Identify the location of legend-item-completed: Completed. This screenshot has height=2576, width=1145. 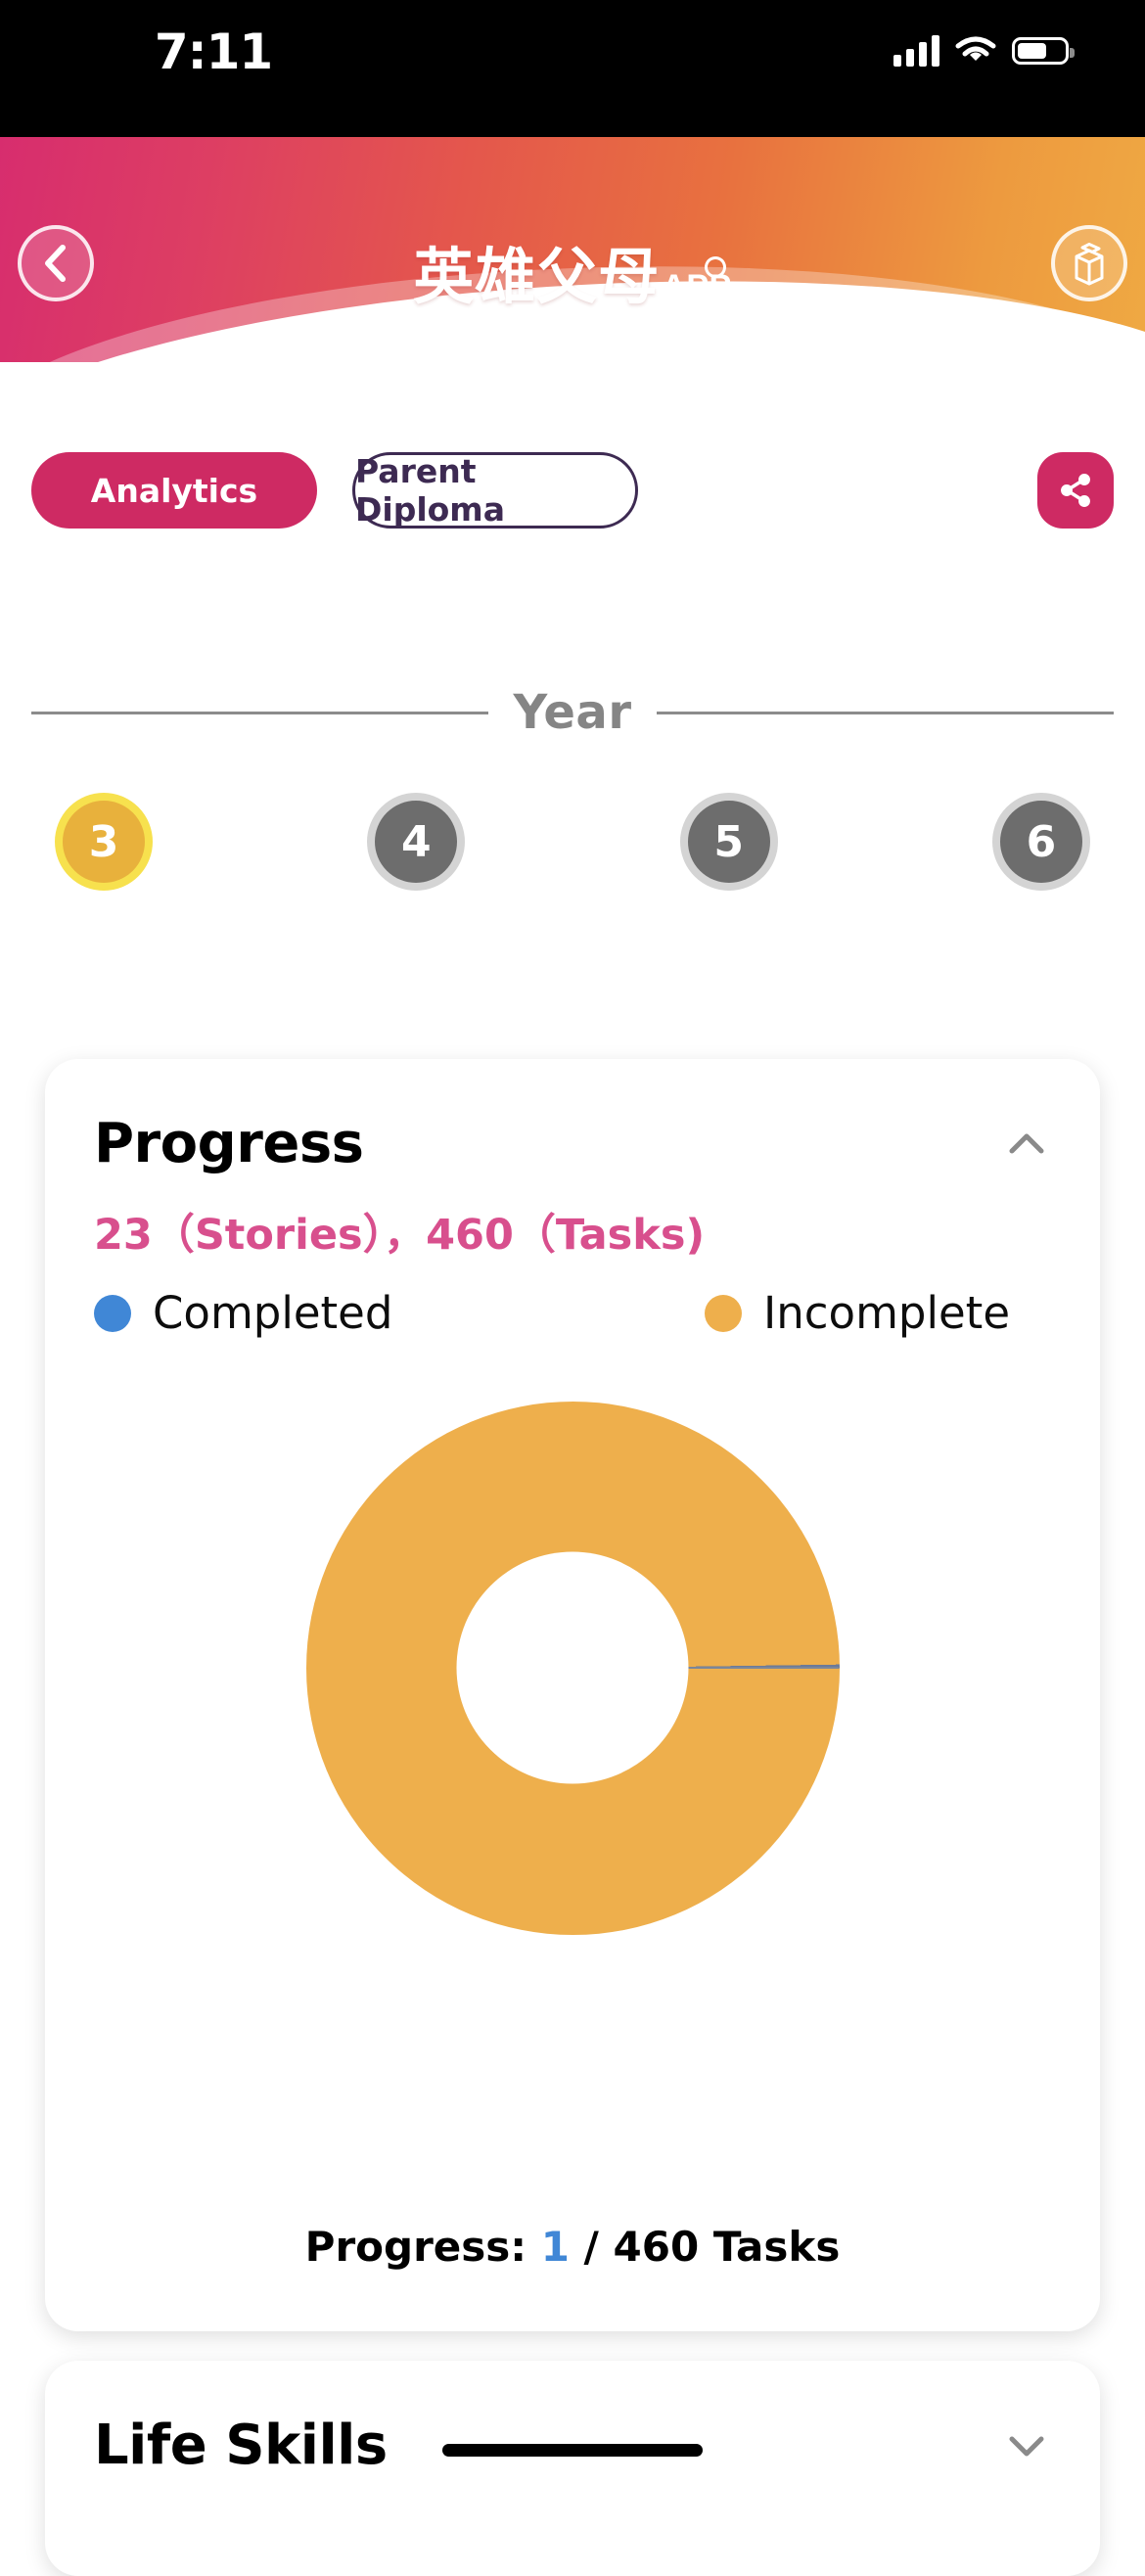
(243, 1313).